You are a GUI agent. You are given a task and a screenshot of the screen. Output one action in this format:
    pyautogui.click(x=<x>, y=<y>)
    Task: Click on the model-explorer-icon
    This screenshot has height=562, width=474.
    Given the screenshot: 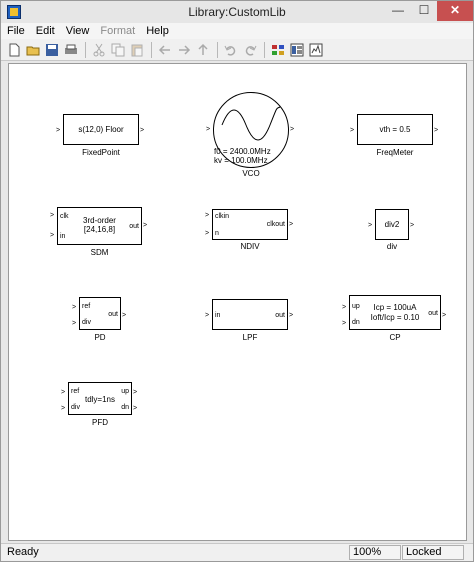 What is the action you would take?
    pyautogui.click(x=297, y=50)
    